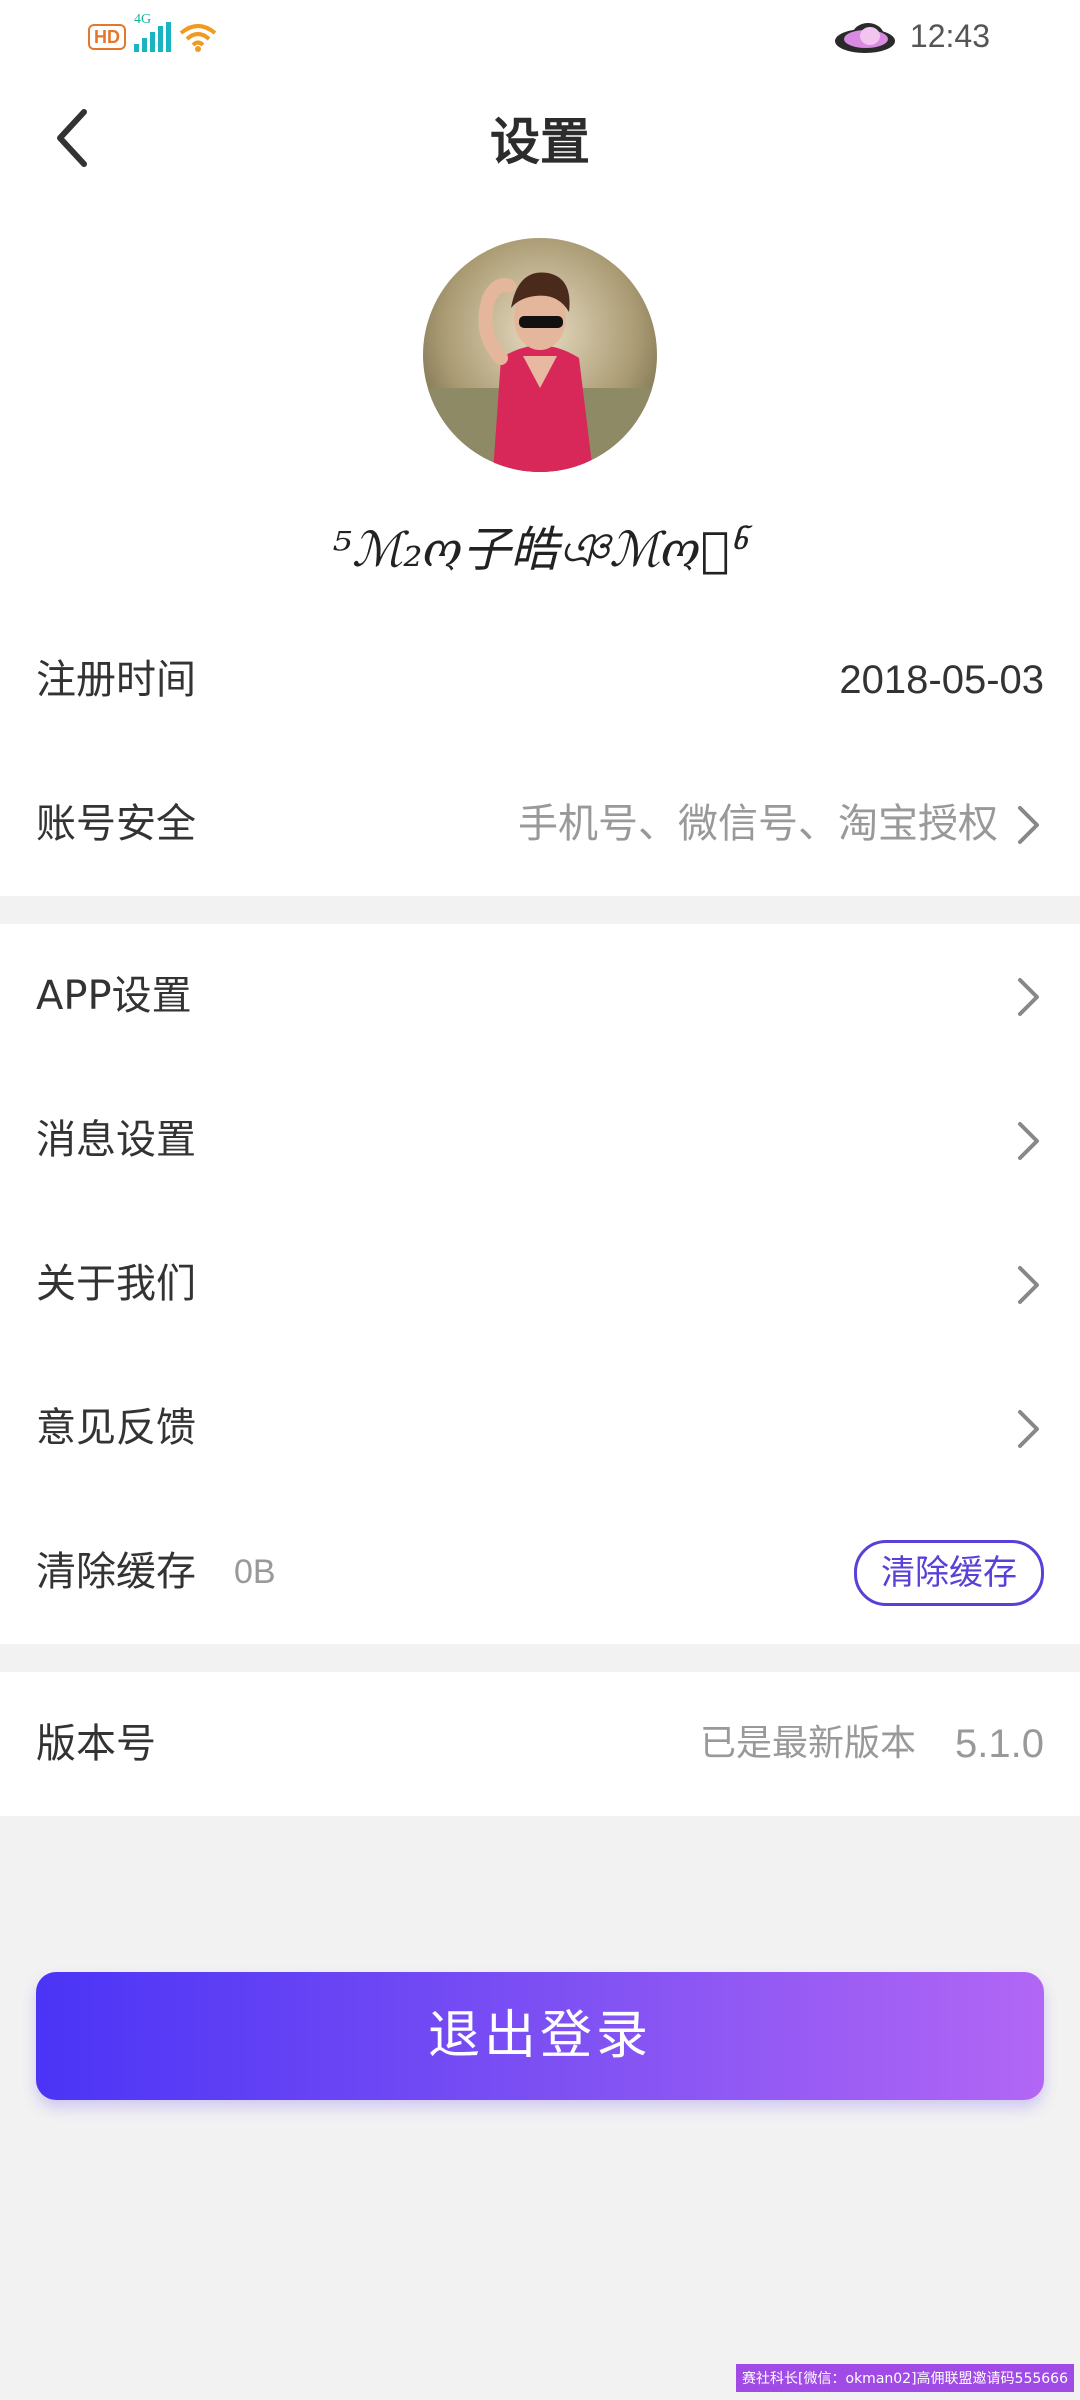 The height and width of the screenshot is (2400, 1080). I want to click on cloud-icon, so click(864, 37).